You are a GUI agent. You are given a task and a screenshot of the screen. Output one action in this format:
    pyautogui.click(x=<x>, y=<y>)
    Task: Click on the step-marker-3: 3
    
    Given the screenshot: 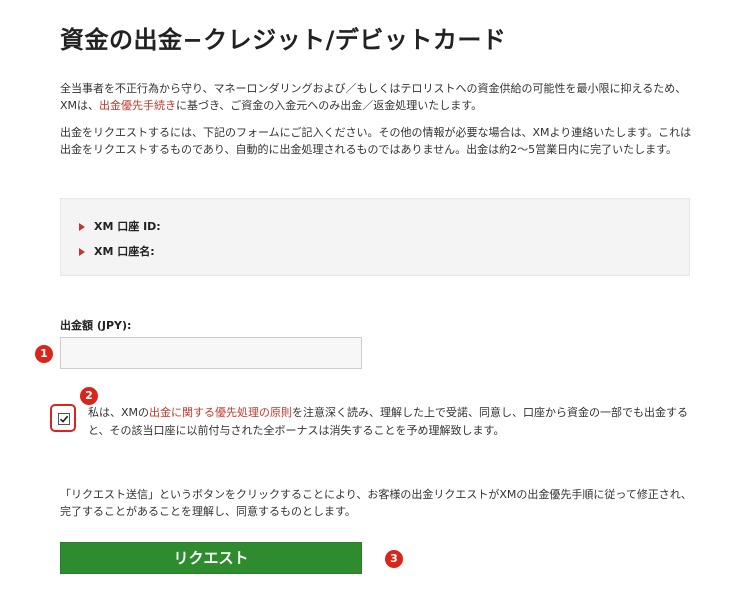 What is the action you would take?
    pyautogui.click(x=394, y=559)
    